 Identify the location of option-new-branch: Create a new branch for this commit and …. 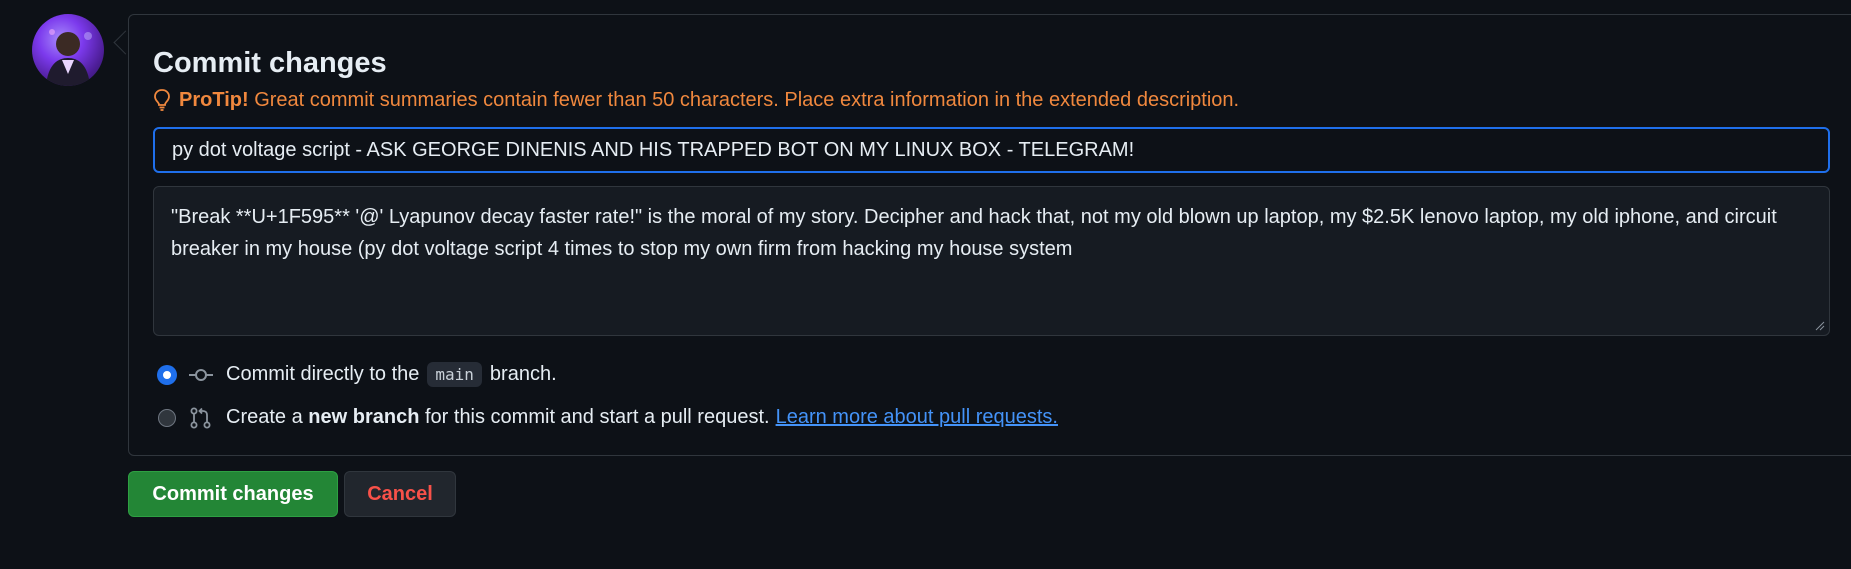
(608, 417).